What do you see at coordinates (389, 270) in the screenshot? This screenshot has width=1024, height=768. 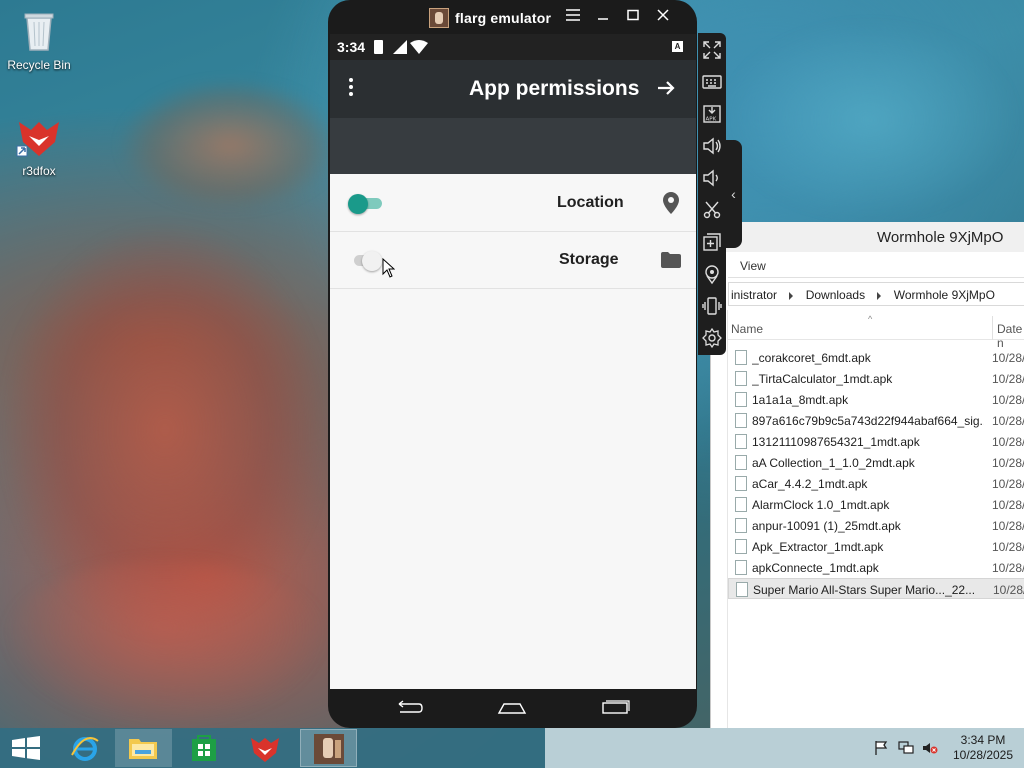 I see `mouse-cursor-icon` at bounding box center [389, 270].